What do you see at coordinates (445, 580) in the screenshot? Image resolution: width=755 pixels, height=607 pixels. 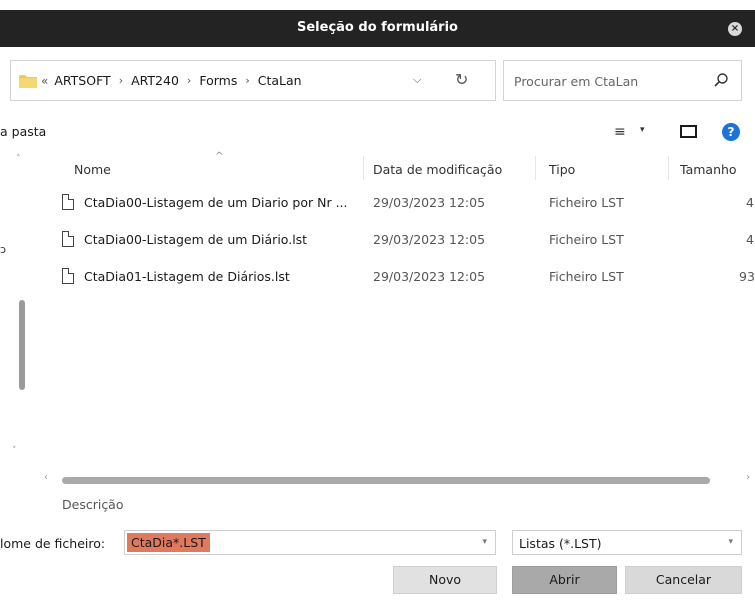 I see `new-button: Novo` at bounding box center [445, 580].